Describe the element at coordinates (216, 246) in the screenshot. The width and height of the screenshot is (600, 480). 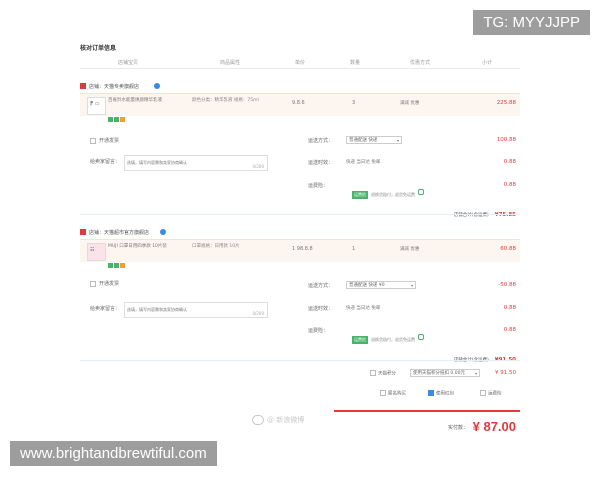
I see `product-spec: 口罩规格：日用款 10片` at that location.